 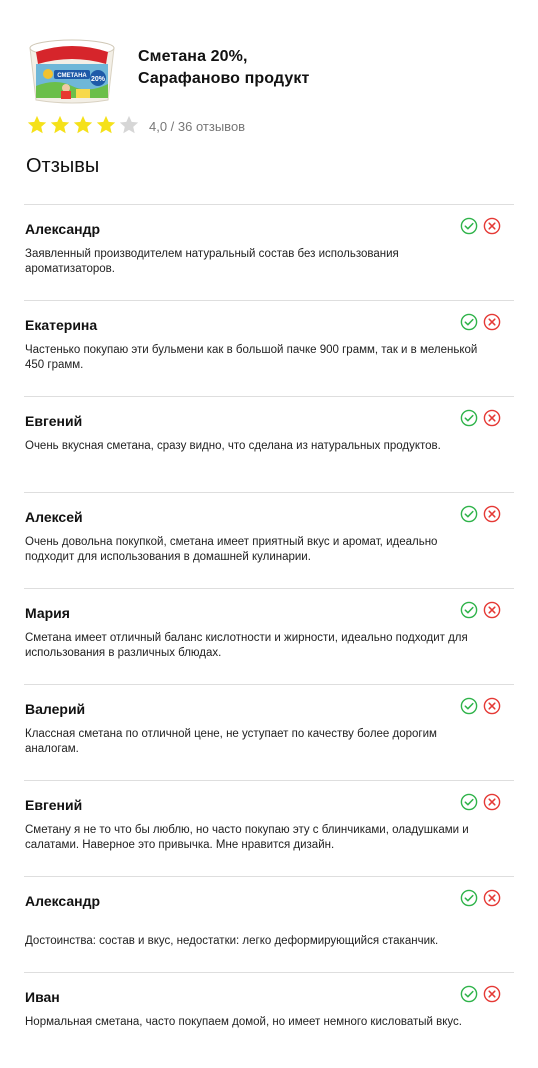 What do you see at coordinates (98, 79) in the screenshot?
I see `package-badge: 20%` at bounding box center [98, 79].